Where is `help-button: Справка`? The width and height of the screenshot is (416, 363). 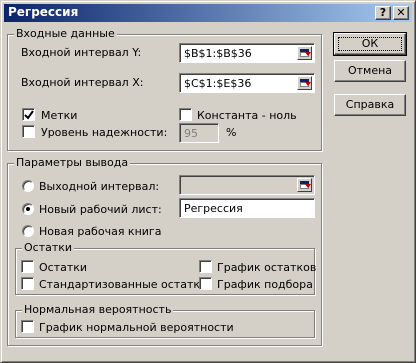
help-button: Справка is located at coordinates (370, 105).